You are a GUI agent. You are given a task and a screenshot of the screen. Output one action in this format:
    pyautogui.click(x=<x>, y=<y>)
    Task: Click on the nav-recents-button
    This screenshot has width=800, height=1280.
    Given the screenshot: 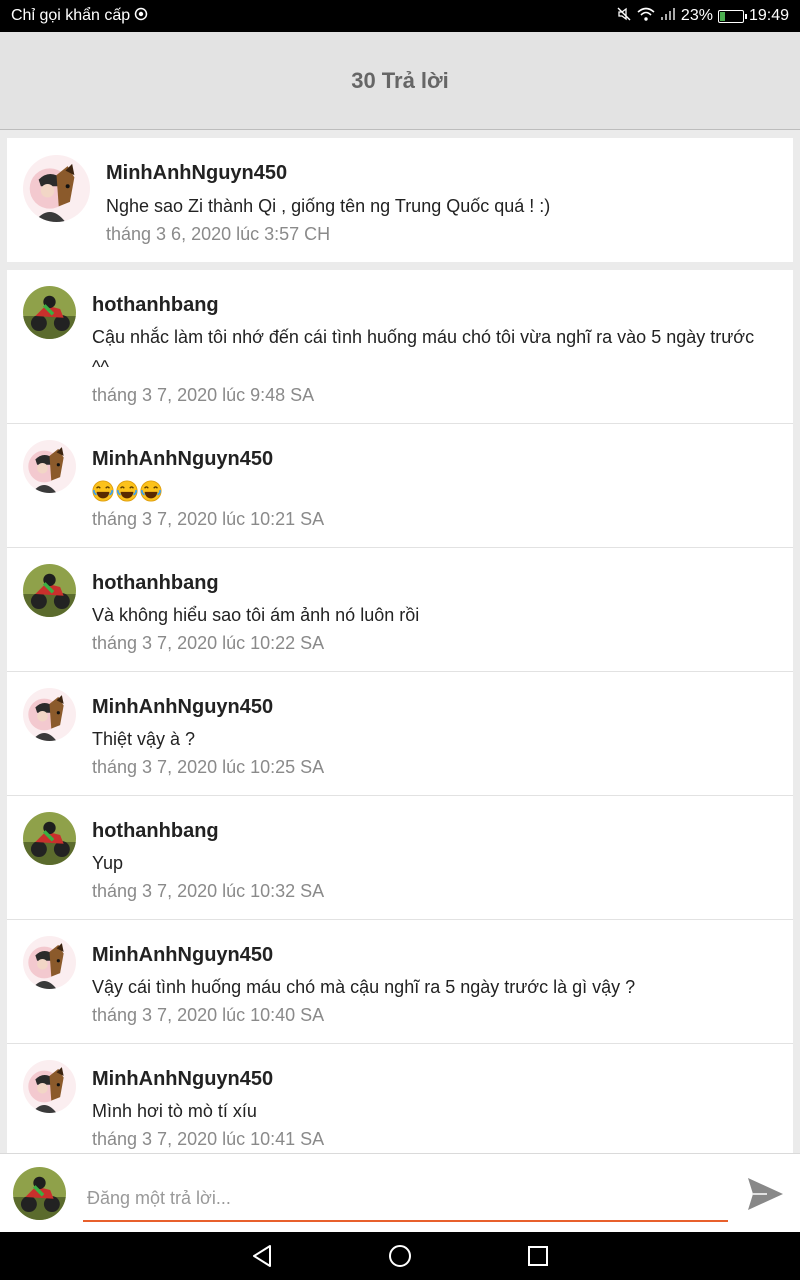 What is the action you would take?
    pyautogui.click(x=538, y=1256)
    